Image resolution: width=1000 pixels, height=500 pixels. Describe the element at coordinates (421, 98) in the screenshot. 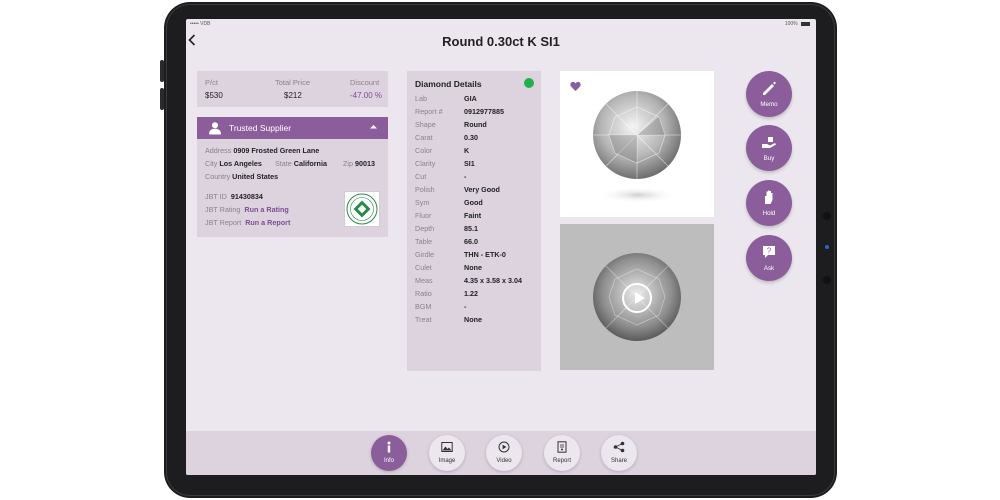

I see `detail-key: Lab` at that location.